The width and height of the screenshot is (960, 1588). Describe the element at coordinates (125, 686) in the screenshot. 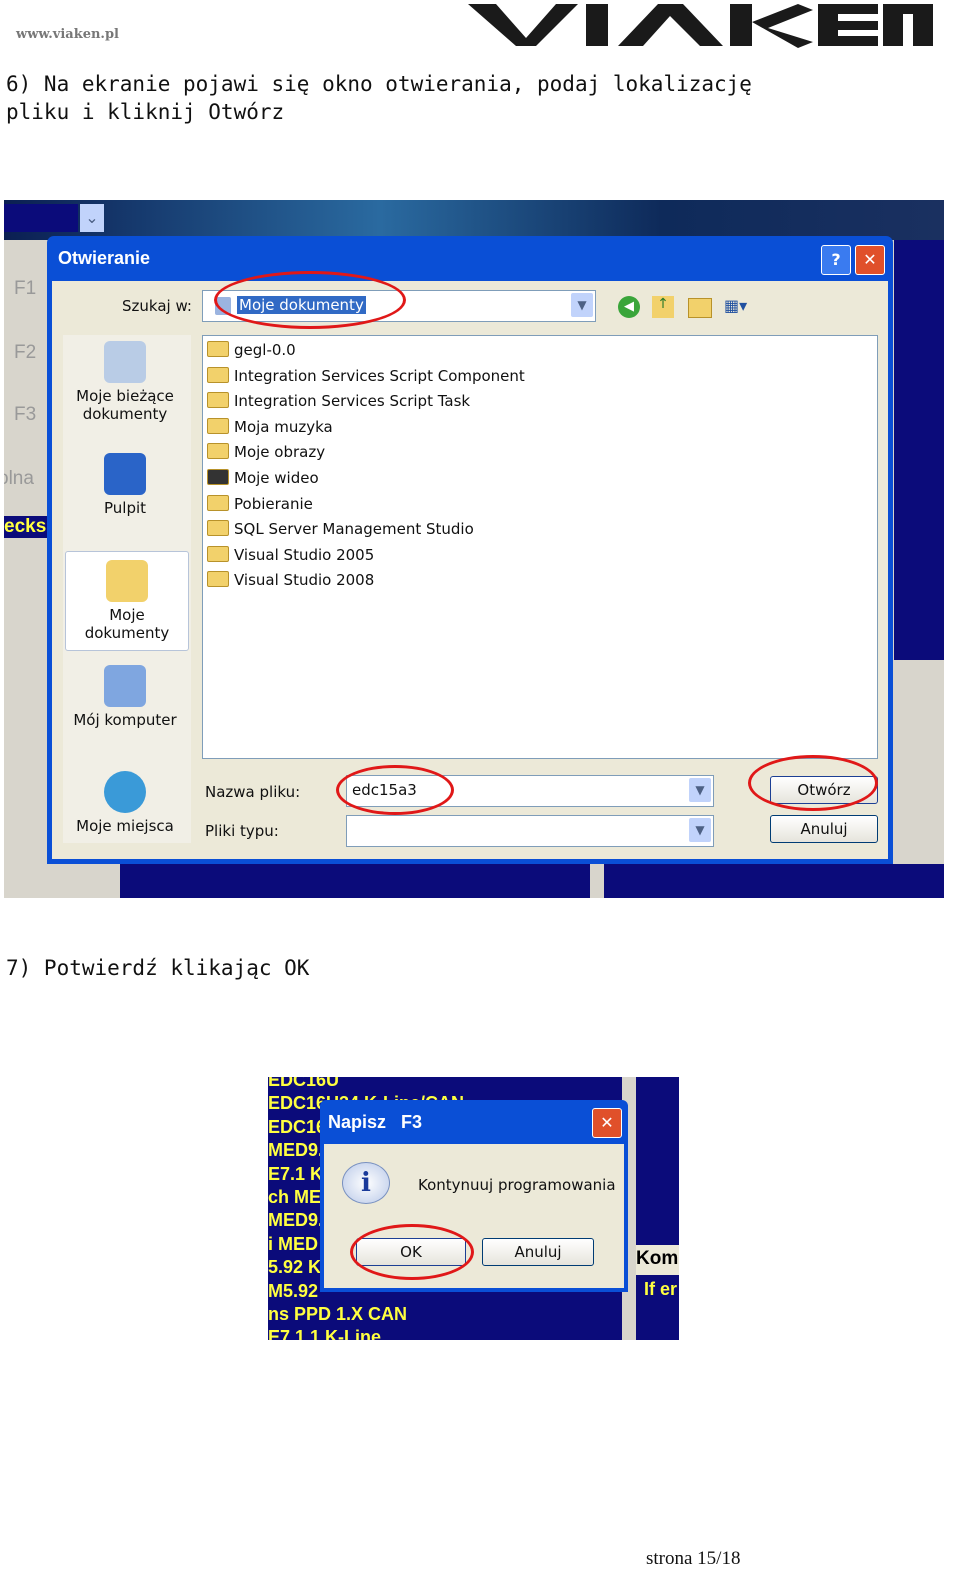

I see `my-computer-icon` at that location.